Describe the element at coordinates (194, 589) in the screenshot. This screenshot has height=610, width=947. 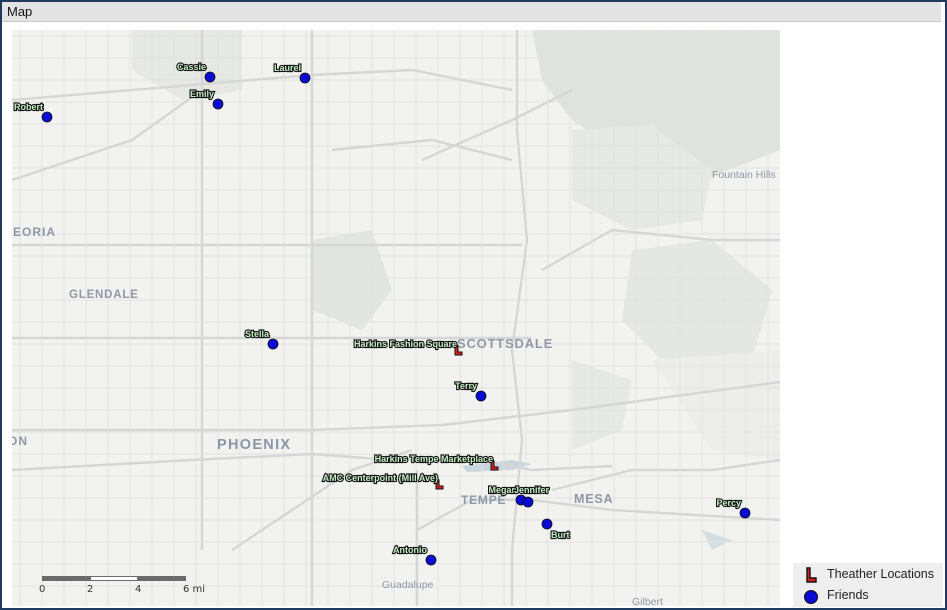
I see `scale-label: 6 mi` at that location.